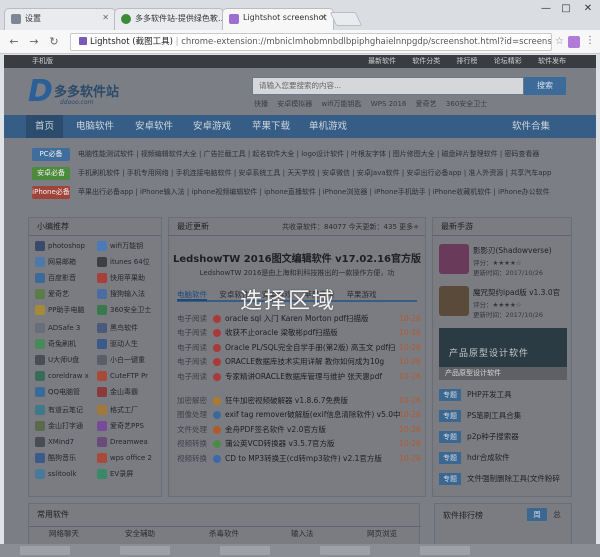 The image size is (600, 557). Describe the element at coordinates (55, 262) in the screenshot. I see `recommend-item: 网易邮箱` at that location.